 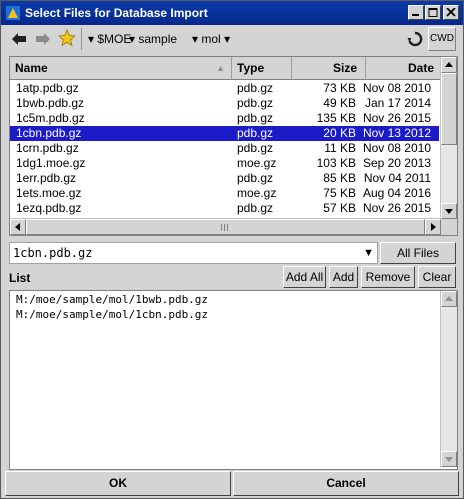 What do you see at coordinates (116, 13) in the screenshot?
I see `window-title: Select Files for Database Import` at bounding box center [116, 13].